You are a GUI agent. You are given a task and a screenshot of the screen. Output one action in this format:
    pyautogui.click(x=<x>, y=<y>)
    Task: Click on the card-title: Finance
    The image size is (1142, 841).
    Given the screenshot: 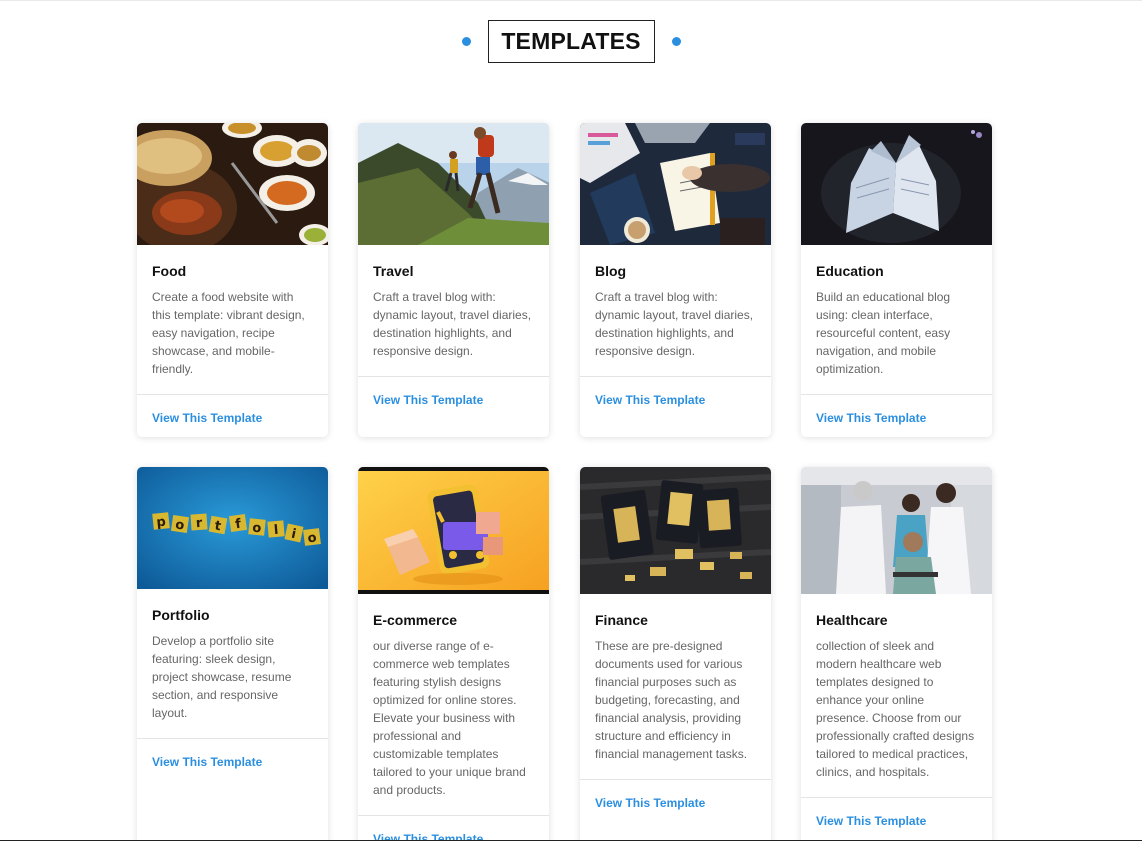 What is the action you would take?
    pyautogui.click(x=621, y=620)
    